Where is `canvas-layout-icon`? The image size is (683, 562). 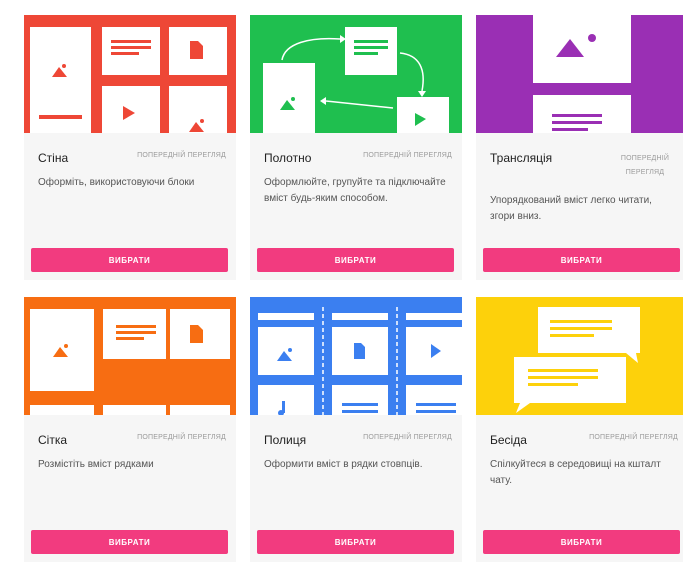
canvas-layout-icon is located at coordinates (356, 74).